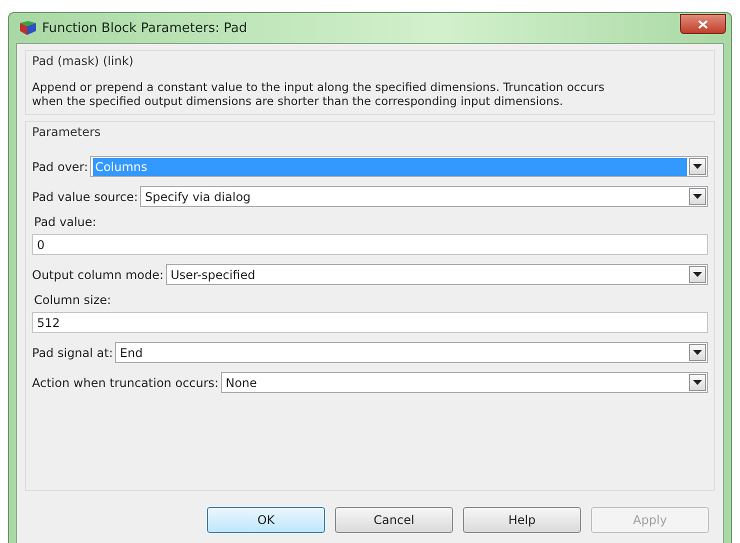  I want to click on description-text: Append or prepend a constant value to the input along the specified dimensions. Truncation occurs when the specified output dimensions are shorter than the corresponding input dimensions., so click(319, 94).